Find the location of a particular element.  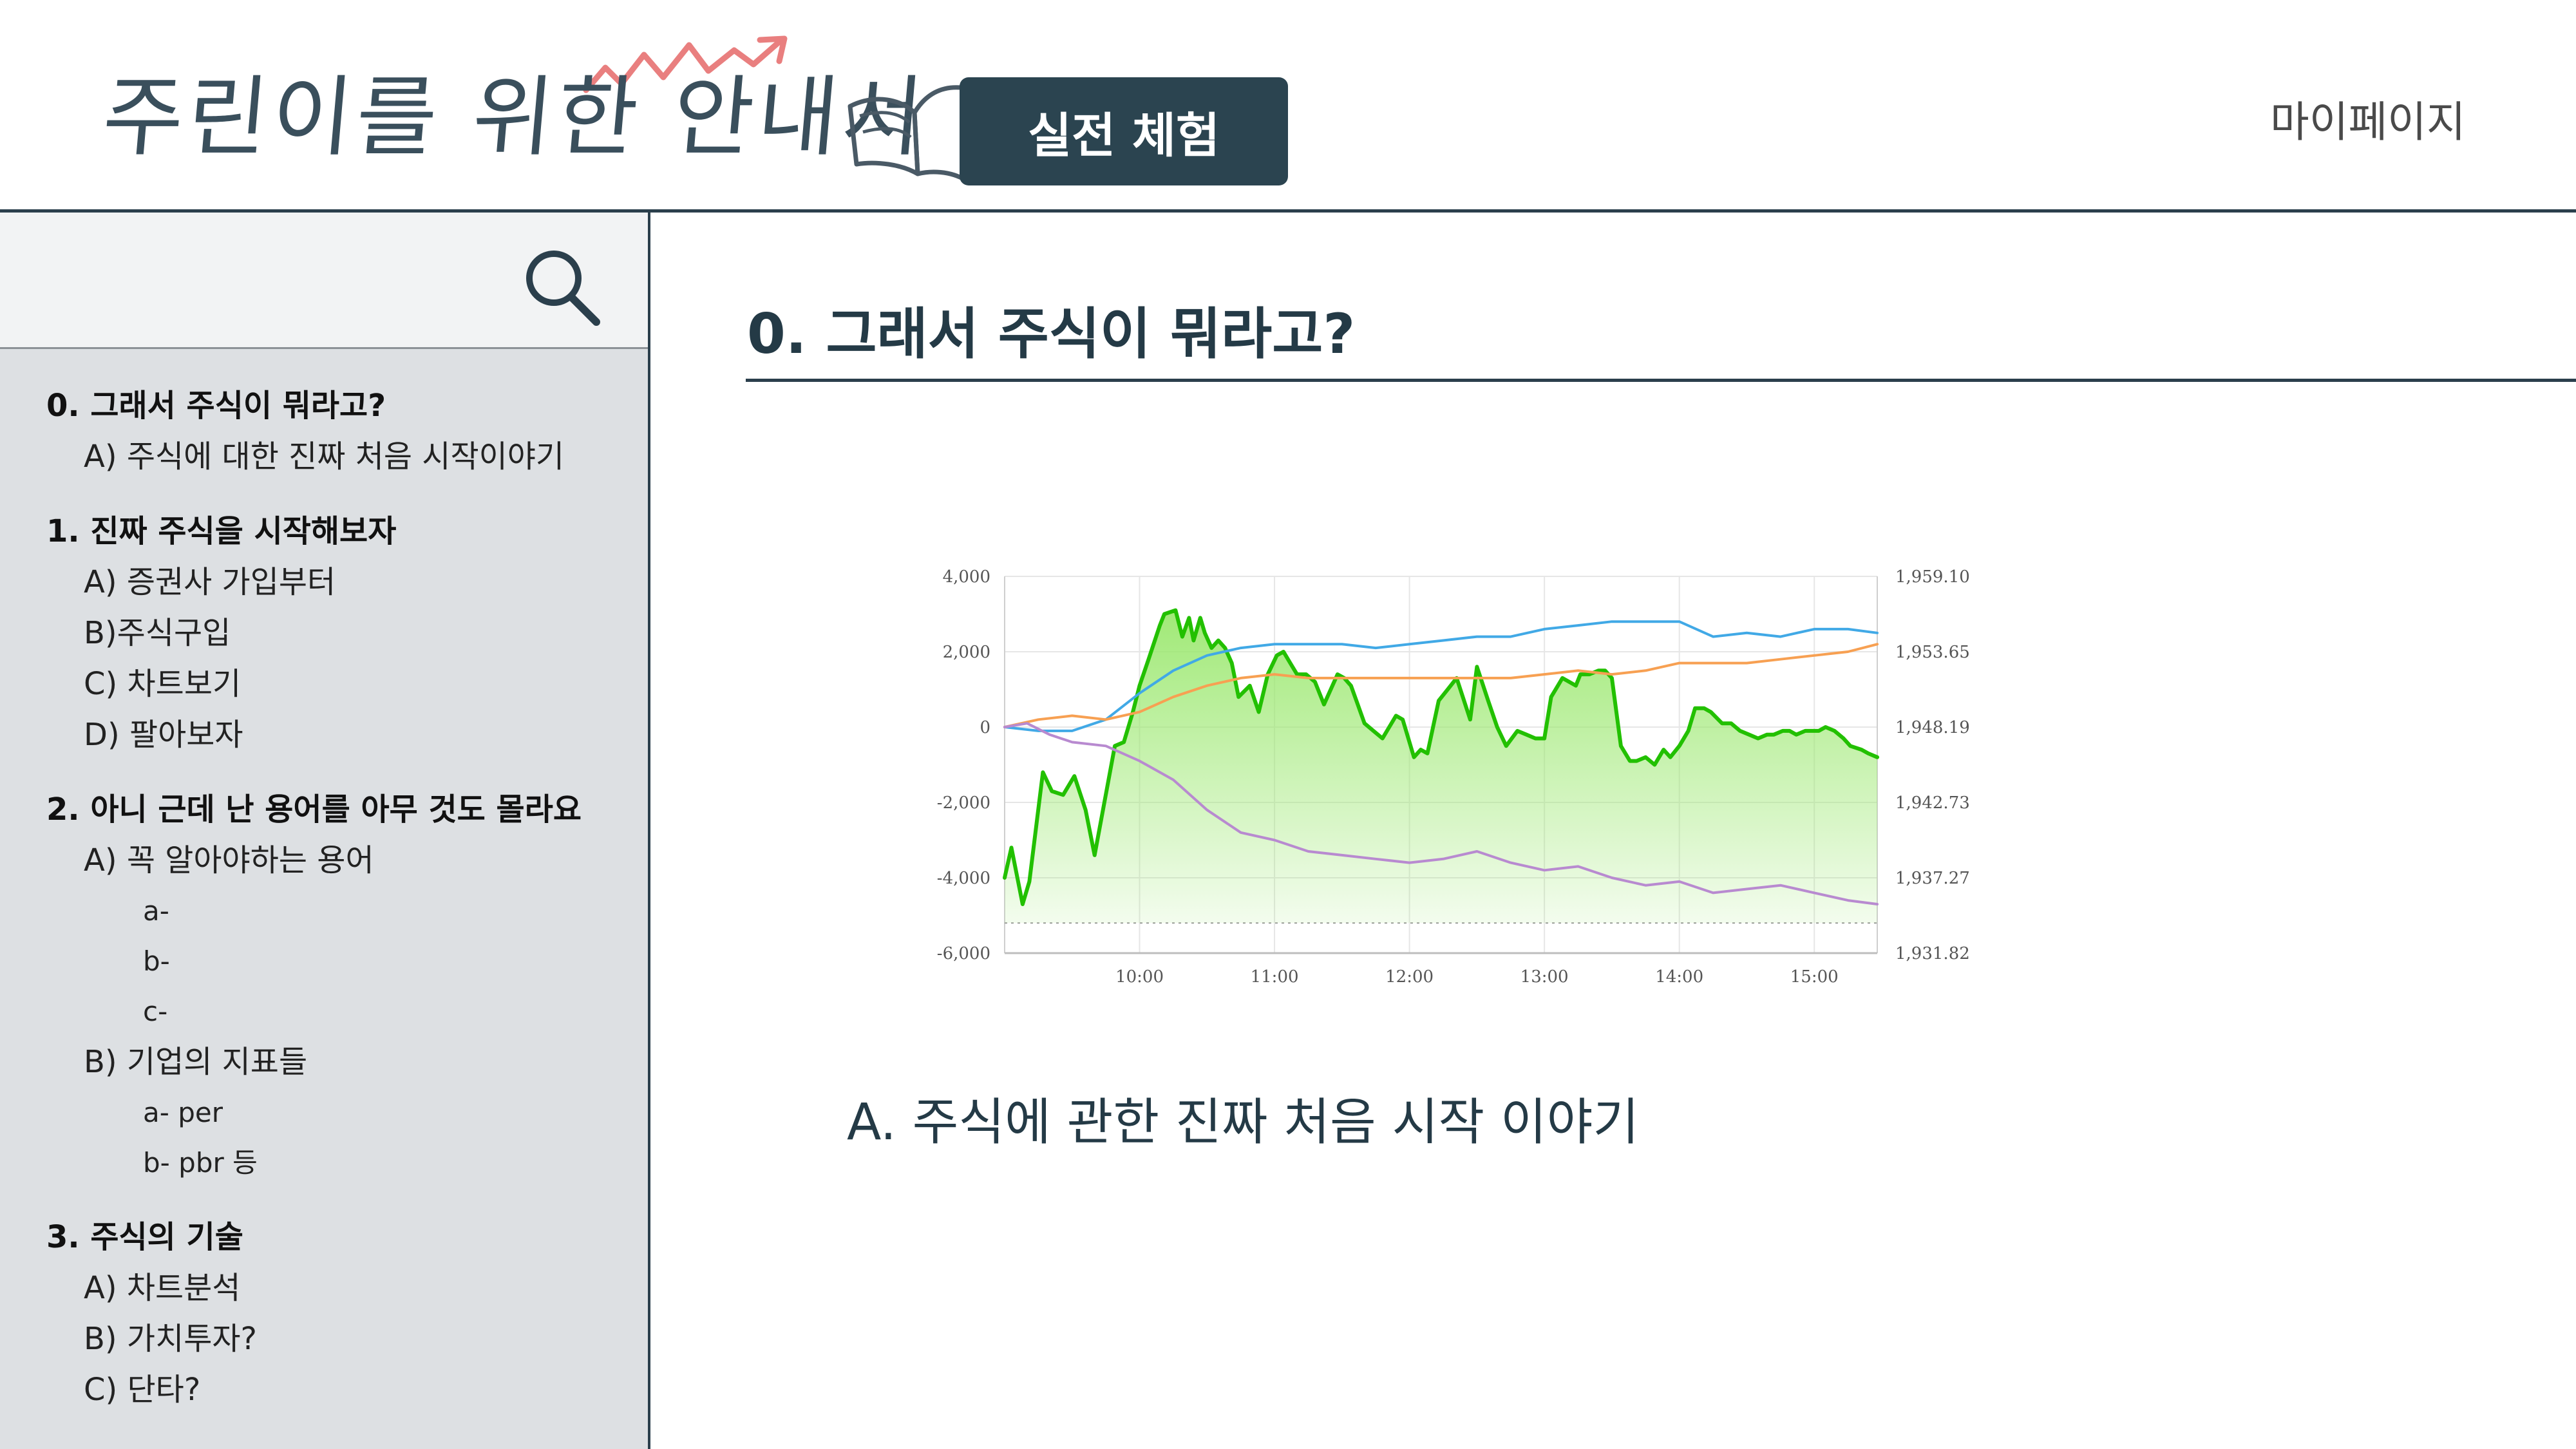

nav-subitem-2a-b: b- is located at coordinates (342, 962).